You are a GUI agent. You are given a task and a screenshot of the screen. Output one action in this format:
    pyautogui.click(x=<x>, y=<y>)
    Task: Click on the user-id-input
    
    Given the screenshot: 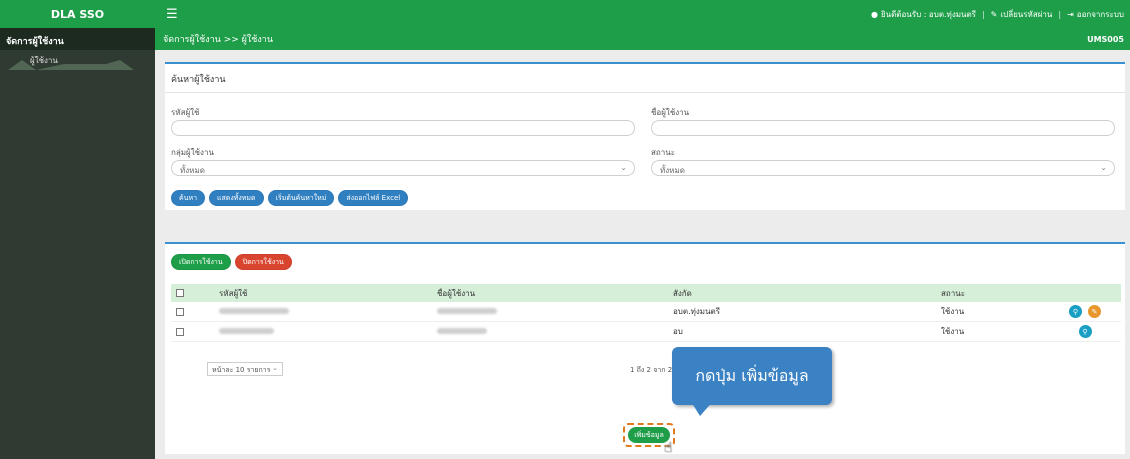 What is the action you would take?
    pyautogui.click(x=403, y=128)
    